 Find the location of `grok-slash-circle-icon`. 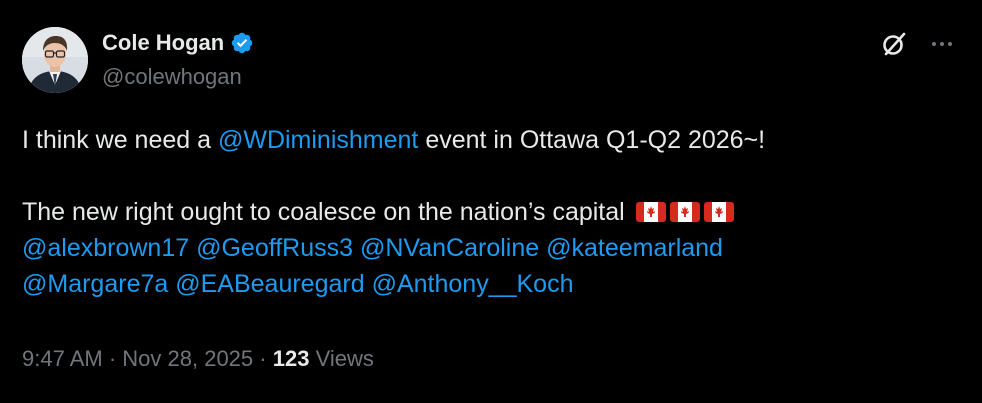

grok-slash-circle-icon is located at coordinates (894, 46).